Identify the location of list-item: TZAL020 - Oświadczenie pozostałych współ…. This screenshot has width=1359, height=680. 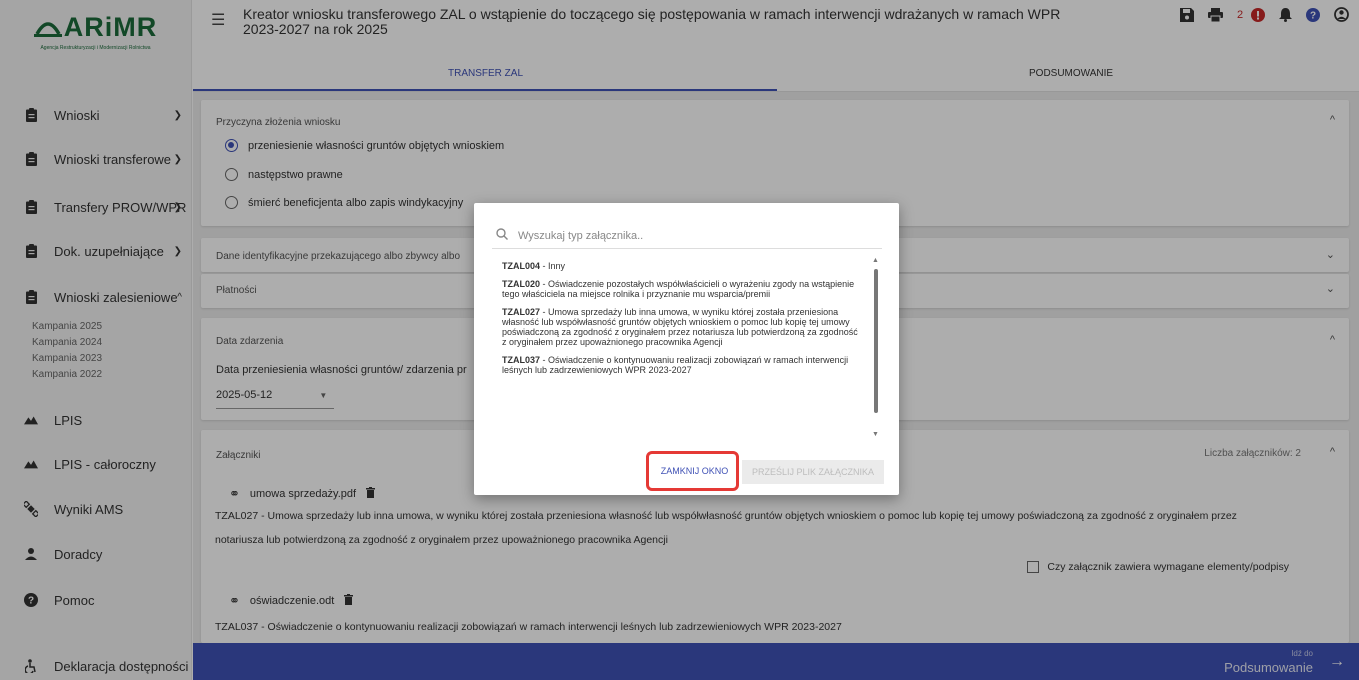
(683, 289).